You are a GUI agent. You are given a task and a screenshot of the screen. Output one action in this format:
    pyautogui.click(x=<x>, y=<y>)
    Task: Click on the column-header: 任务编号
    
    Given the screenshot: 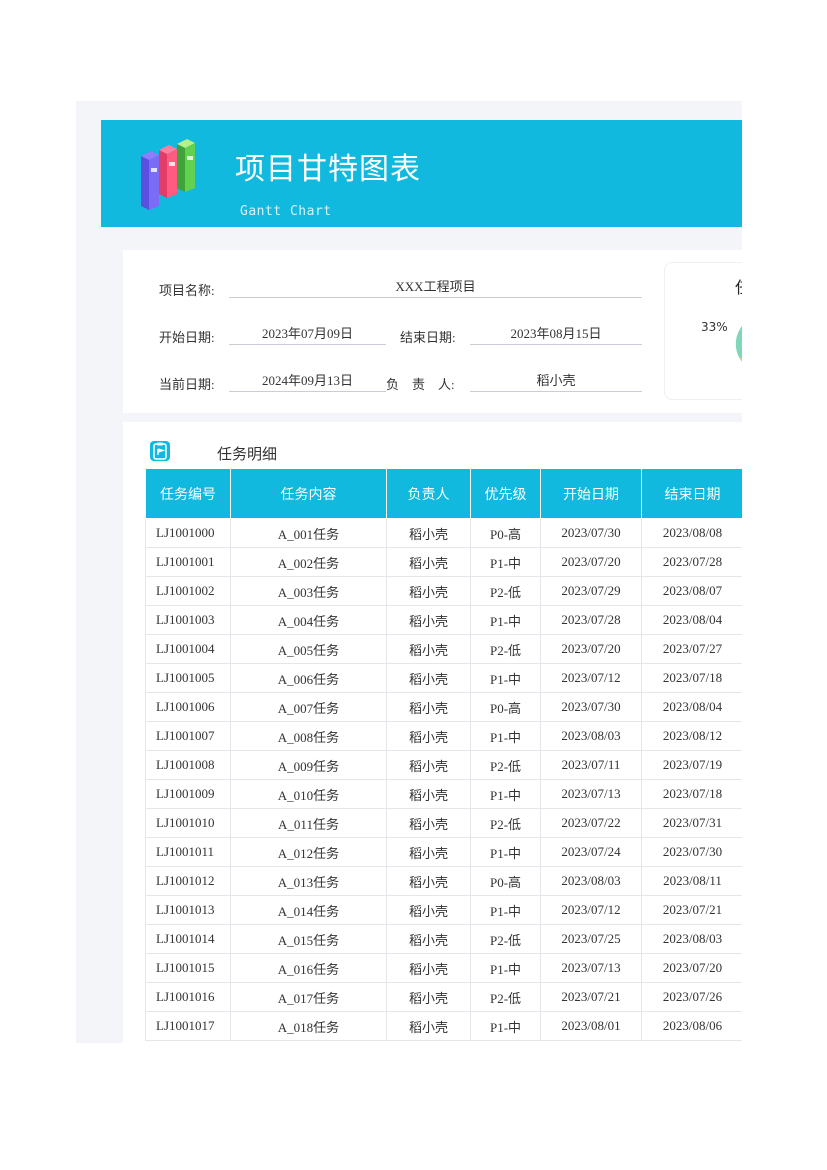 What is the action you would take?
    pyautogui.click(x=188, y=493)
    